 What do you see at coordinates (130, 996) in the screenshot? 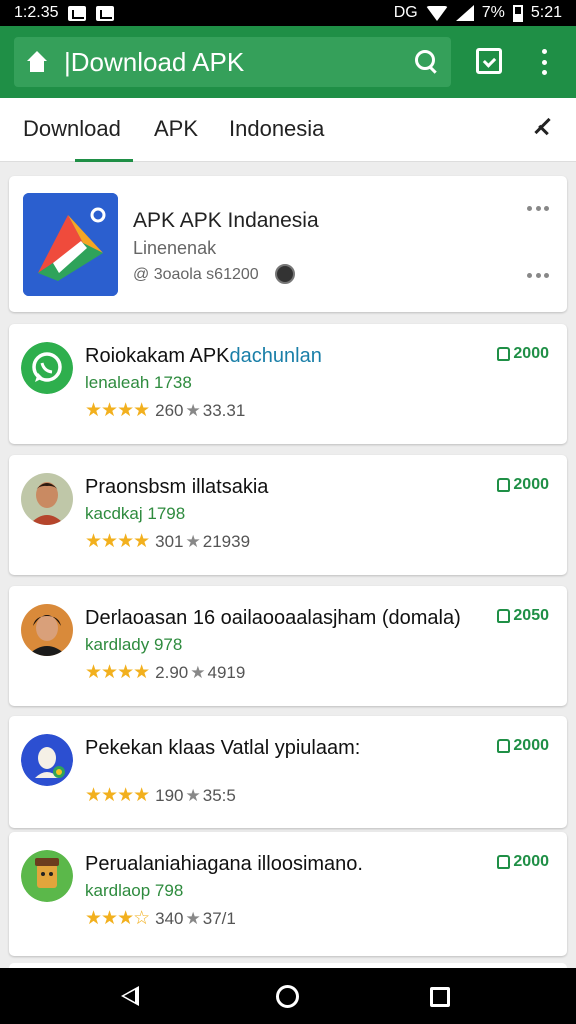
I see `back-icon` at bounding box center [130, 996].